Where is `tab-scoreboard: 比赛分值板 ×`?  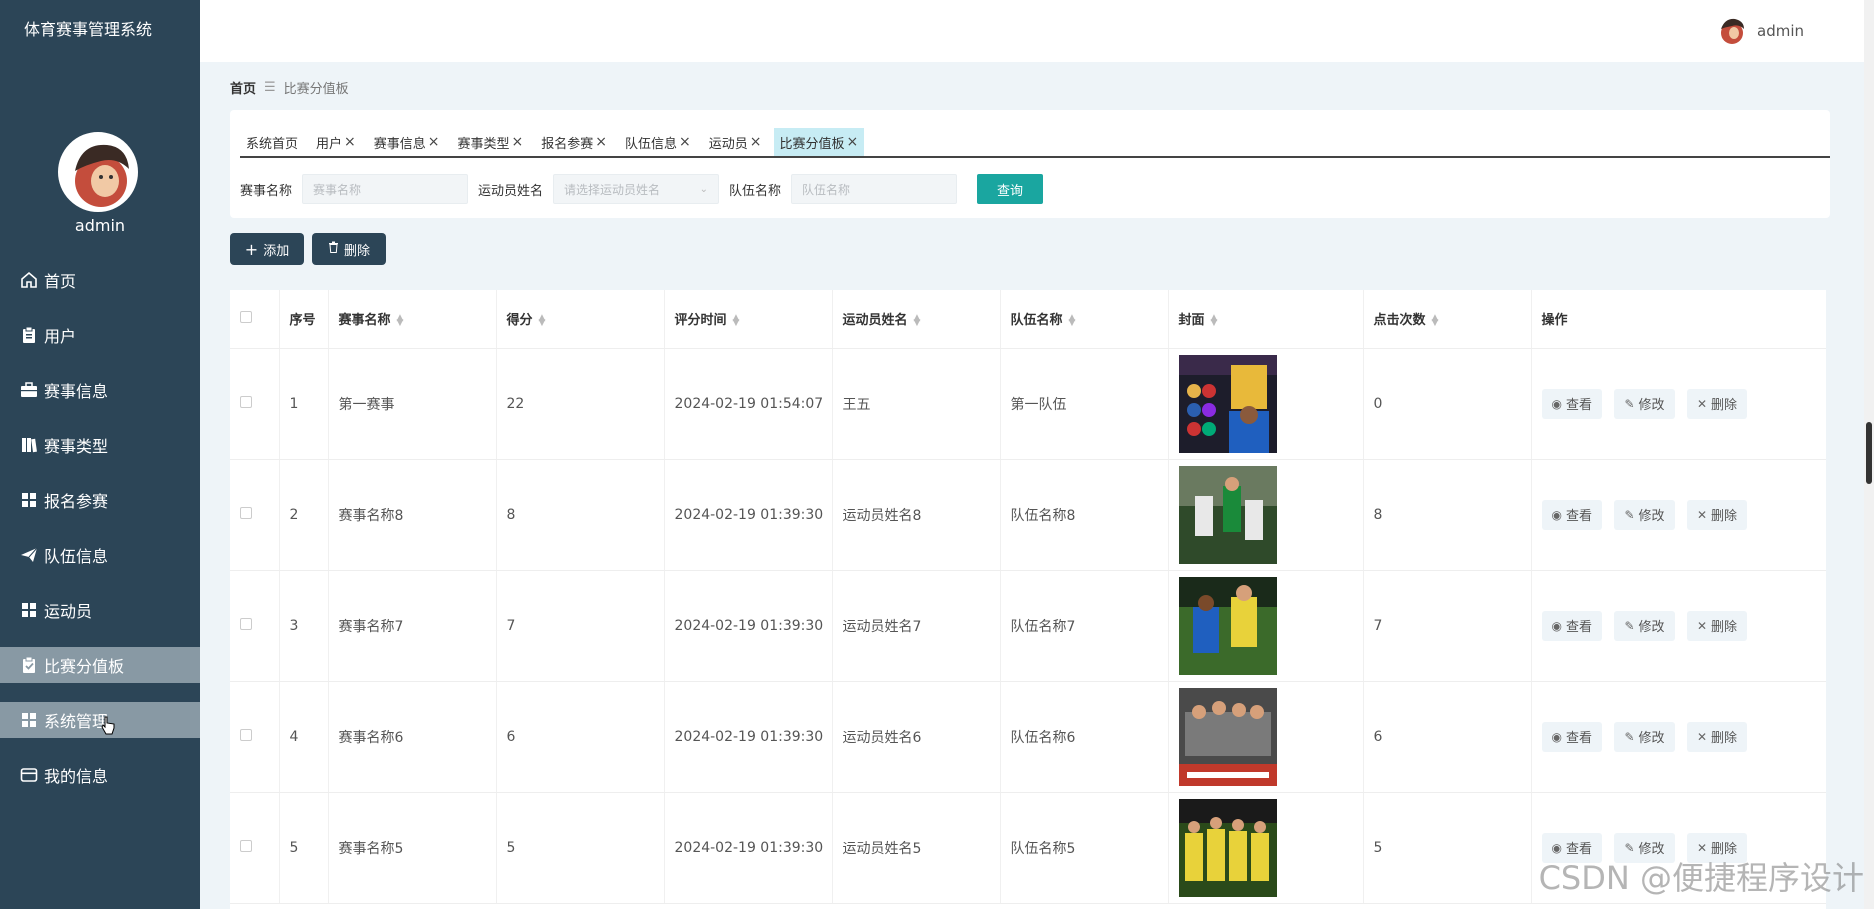
tab-scoreboard: 比赛分值板 × is located at coordinates (819, 142).